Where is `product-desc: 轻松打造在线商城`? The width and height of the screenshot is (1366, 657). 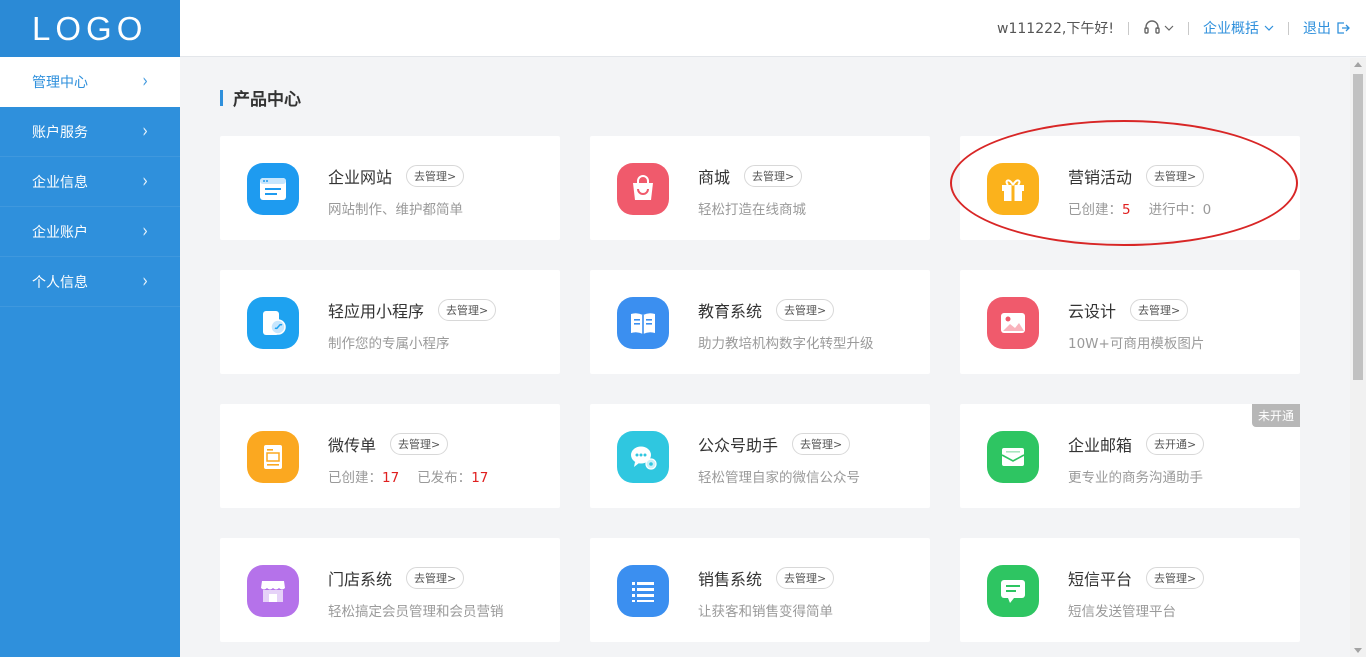 product-desc: 轻松打造在线商城 is located at coordinates (752, 210).